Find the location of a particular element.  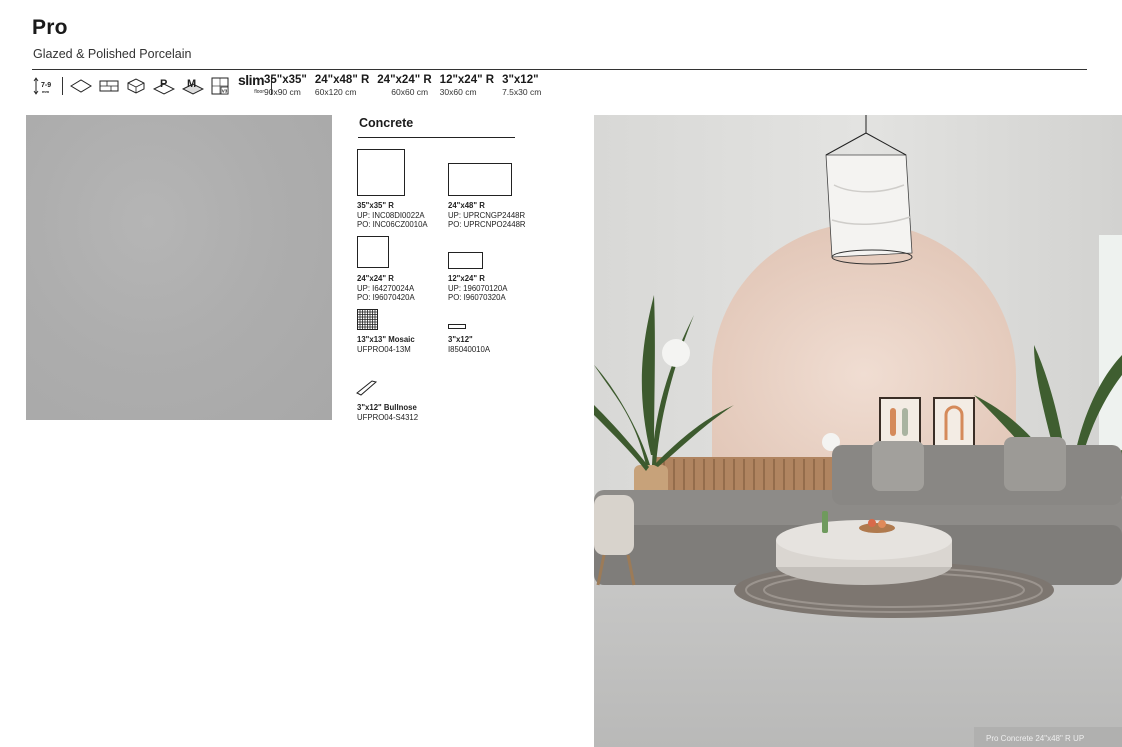

size-item: 24"x24" R 60x60 cm is located at coordinates (404, 85).